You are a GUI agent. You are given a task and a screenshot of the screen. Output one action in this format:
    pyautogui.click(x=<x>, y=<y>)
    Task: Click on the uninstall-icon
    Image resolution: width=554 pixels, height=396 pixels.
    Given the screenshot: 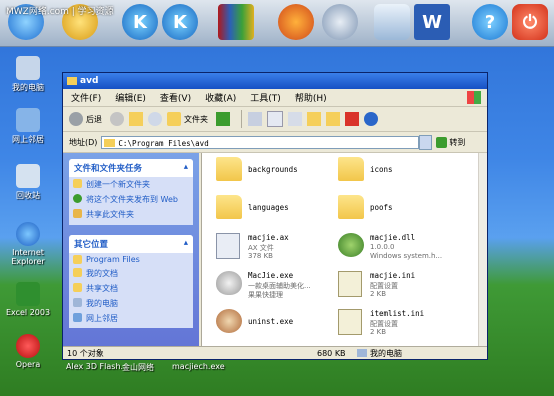 What is the action you would take?
    pyautogui.click(x=229, y=321)
    